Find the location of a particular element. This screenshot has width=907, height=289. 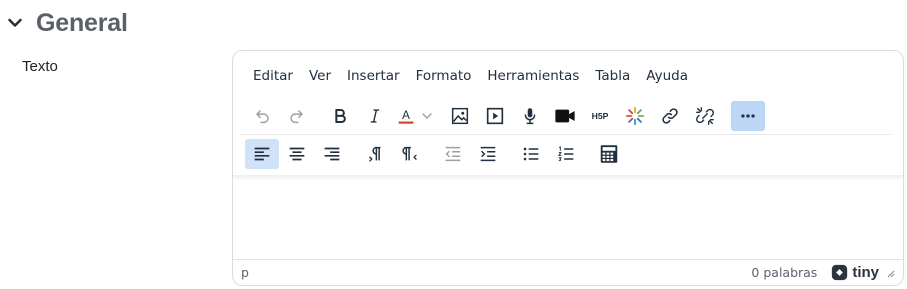

tiny-brand-text: tiny is located at coordinates (865, 272).